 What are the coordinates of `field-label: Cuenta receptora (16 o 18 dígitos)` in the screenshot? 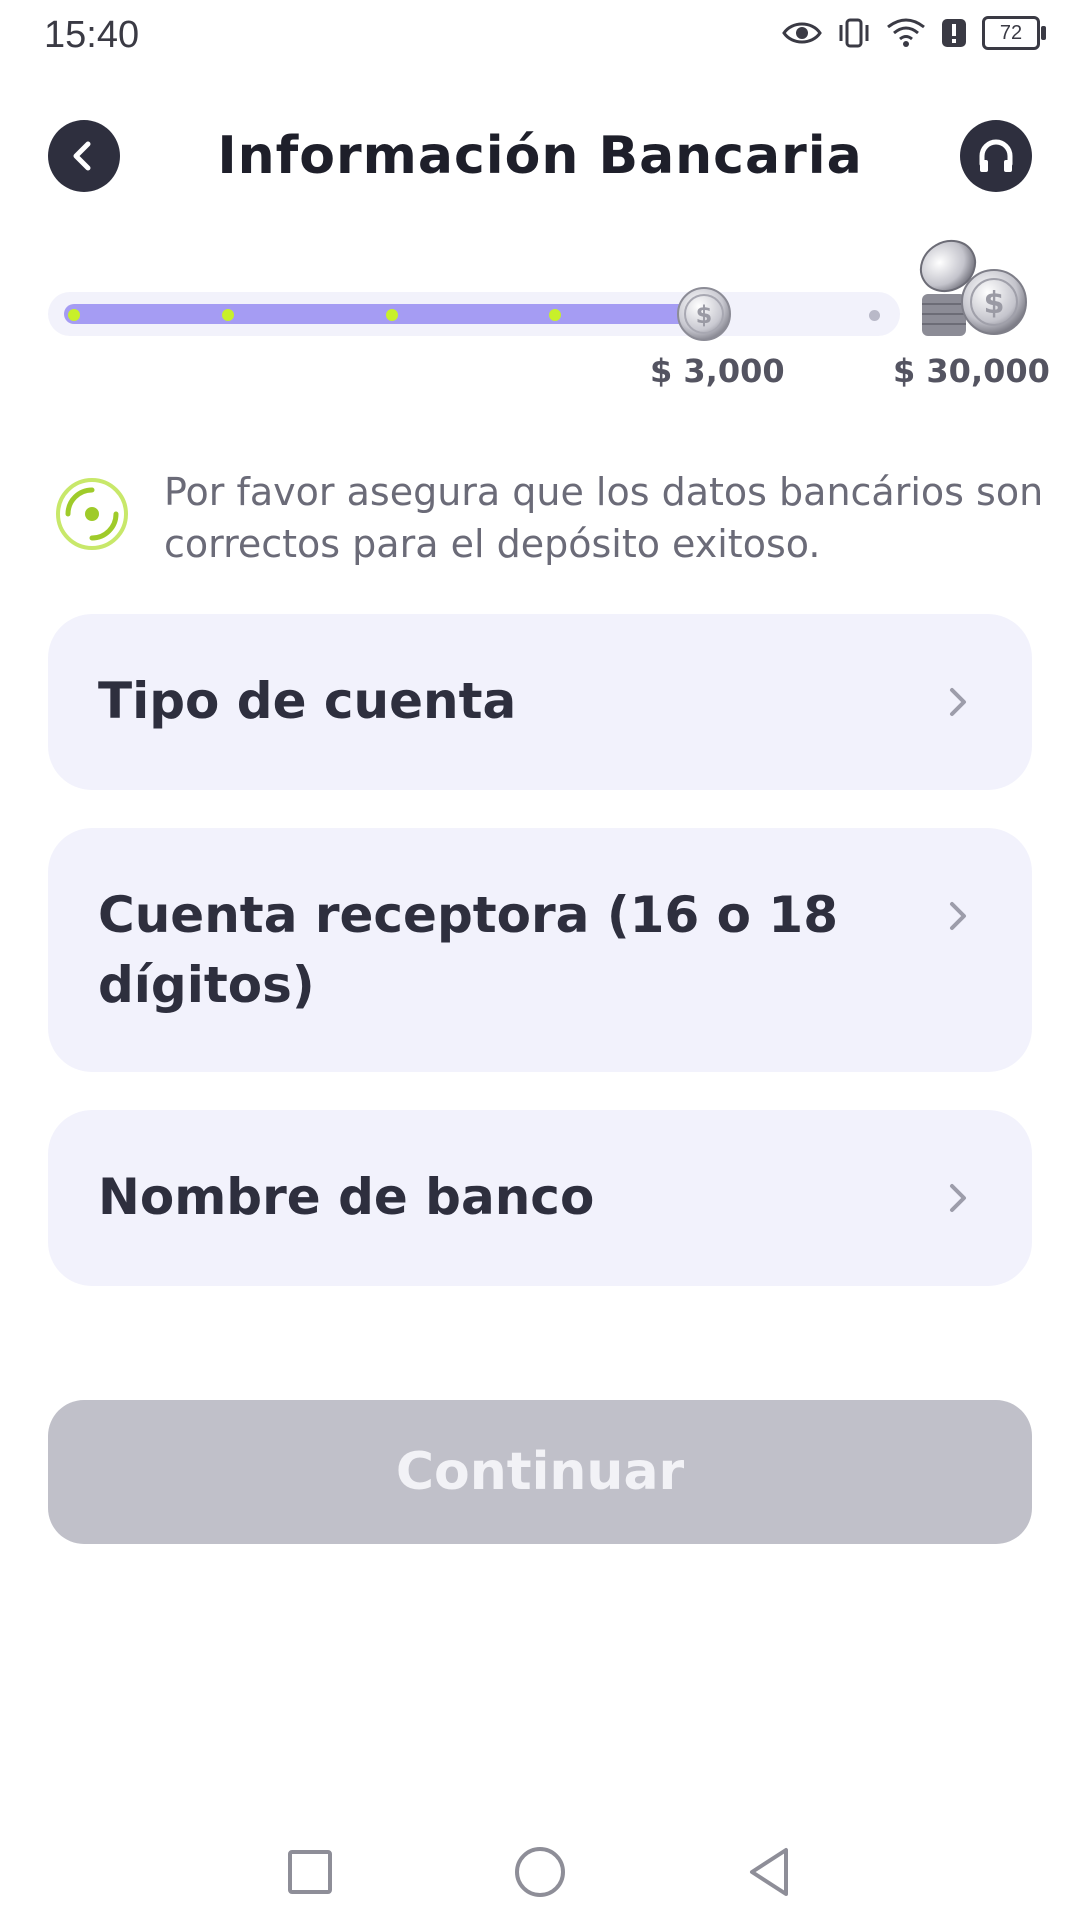 It's located at (468, 950).